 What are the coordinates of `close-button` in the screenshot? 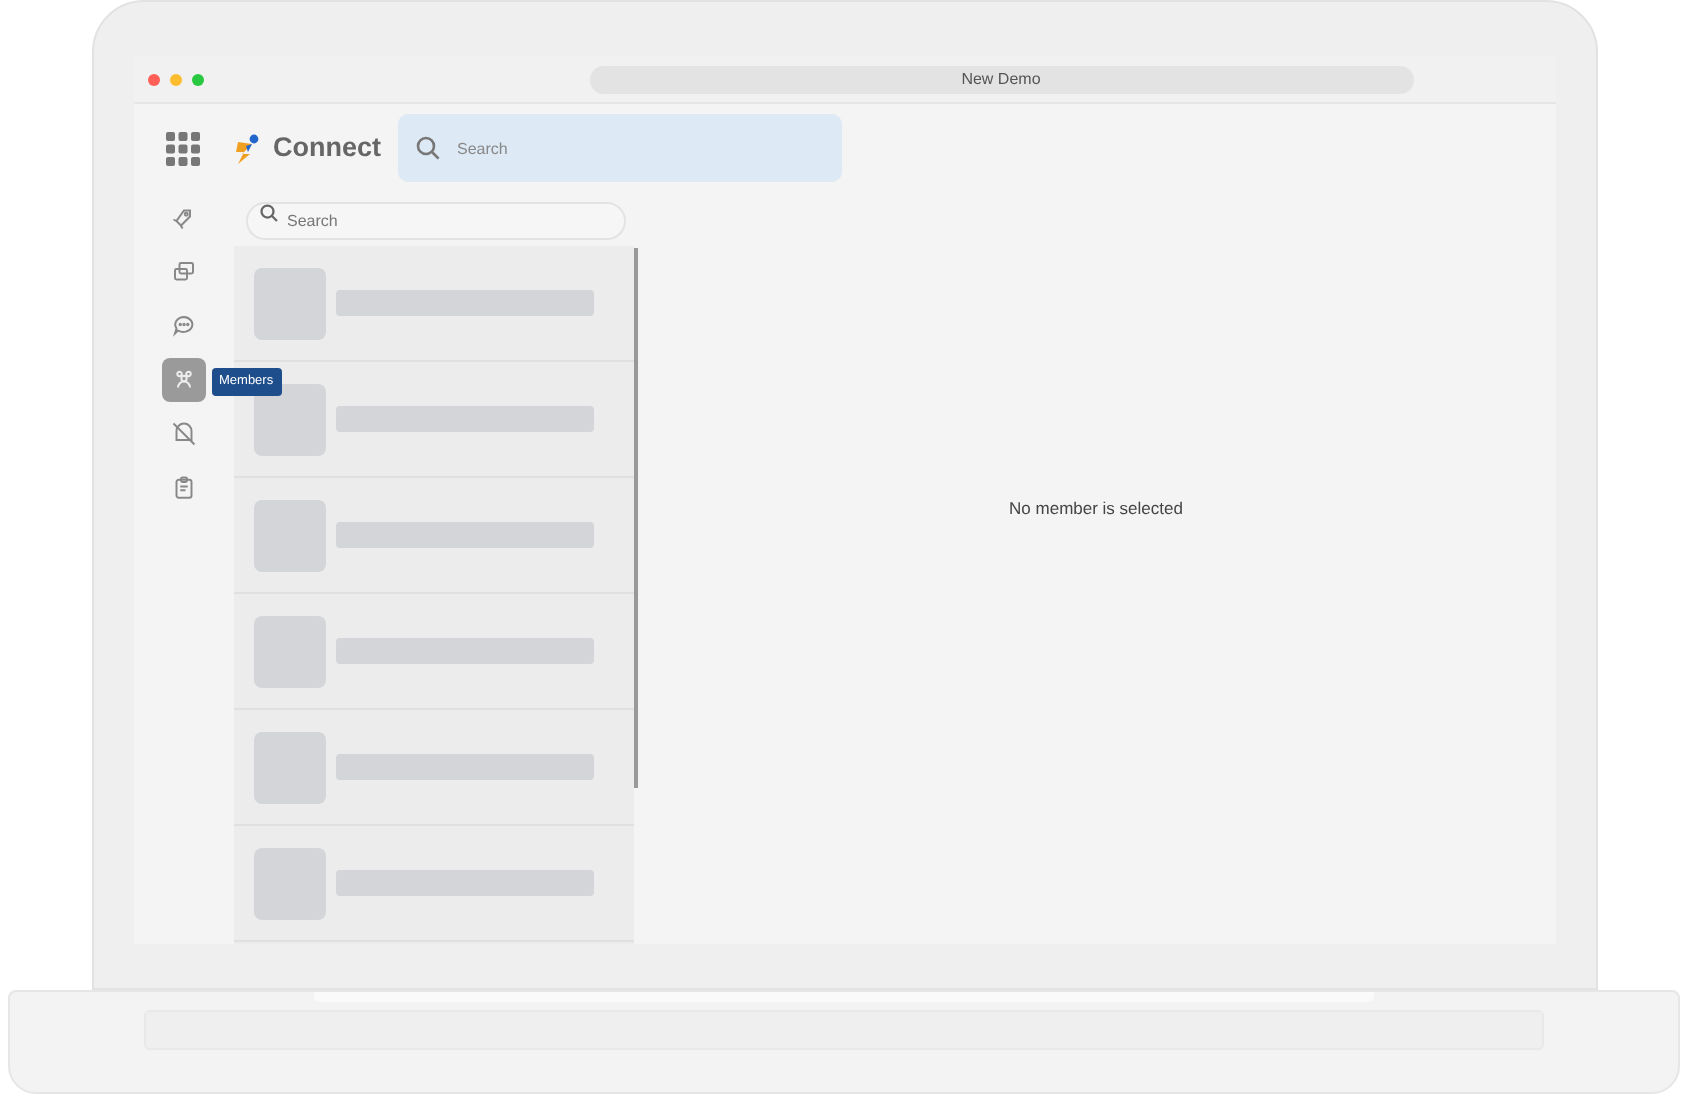 It's located at (153, 79).